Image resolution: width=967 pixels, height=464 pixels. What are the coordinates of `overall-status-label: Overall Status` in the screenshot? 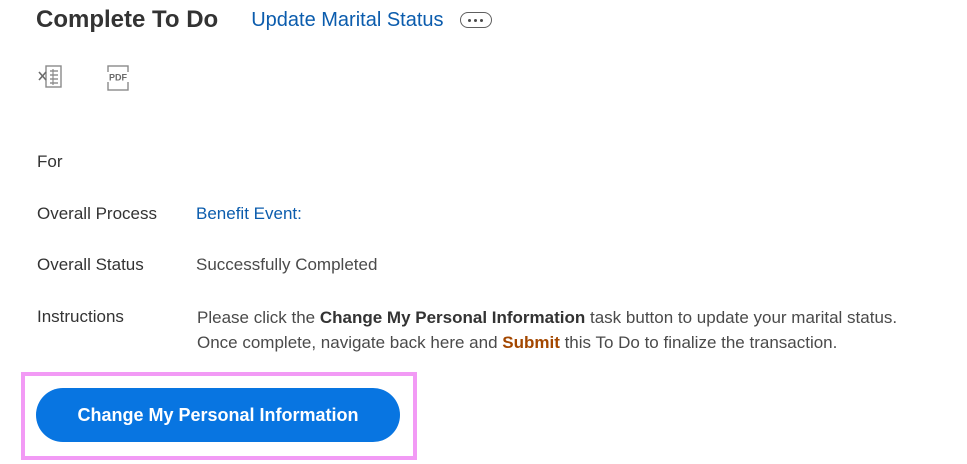 It's located at (90, 264).